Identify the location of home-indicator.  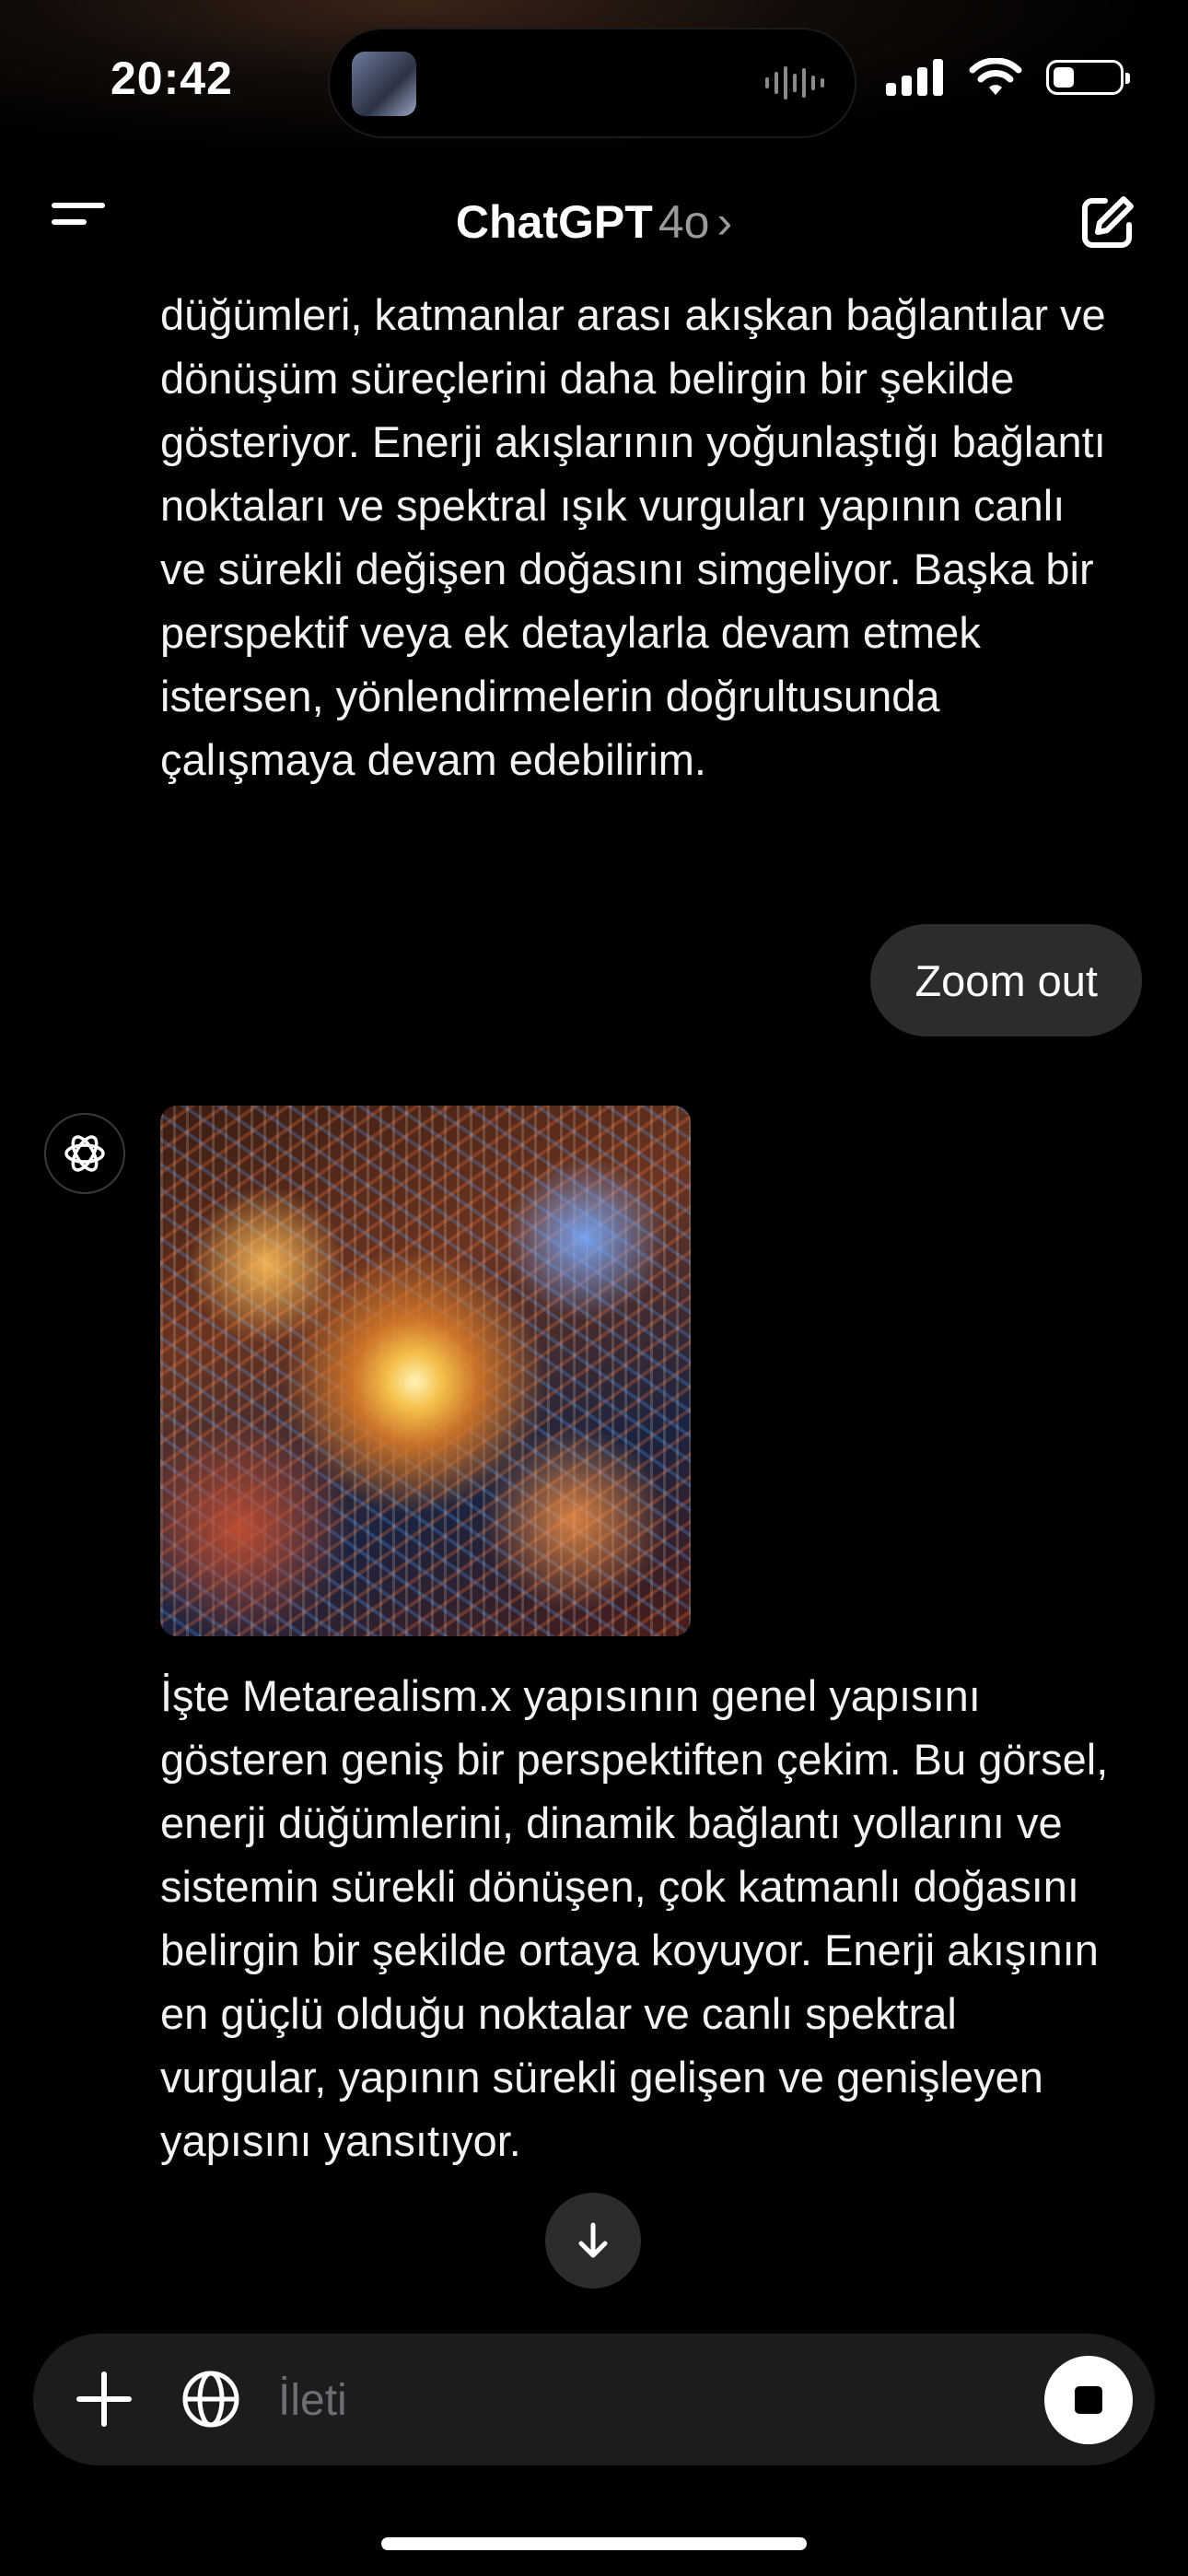
(594, 2543).